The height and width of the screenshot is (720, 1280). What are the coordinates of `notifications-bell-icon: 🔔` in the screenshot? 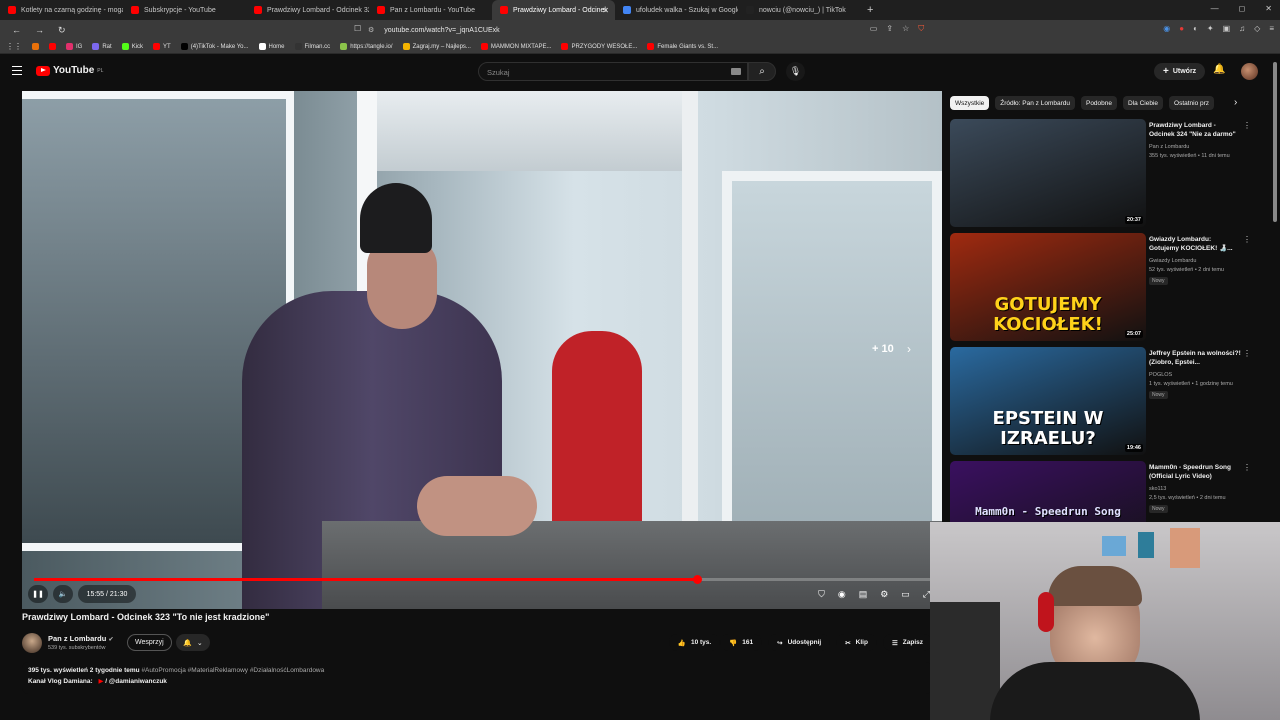 It's located at (1219, 69).